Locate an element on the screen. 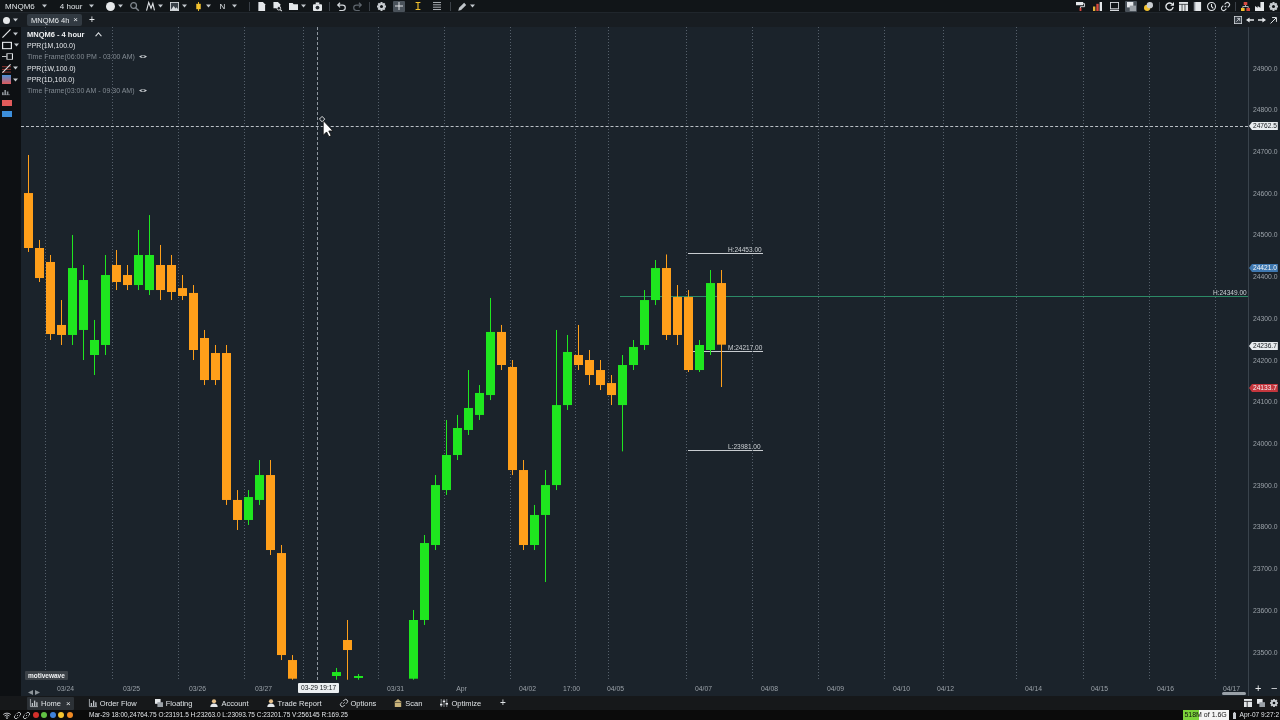 Image resolution: width=1280 pixels, height=720 pixels. window-icon is located at coordinates (1238, 20).